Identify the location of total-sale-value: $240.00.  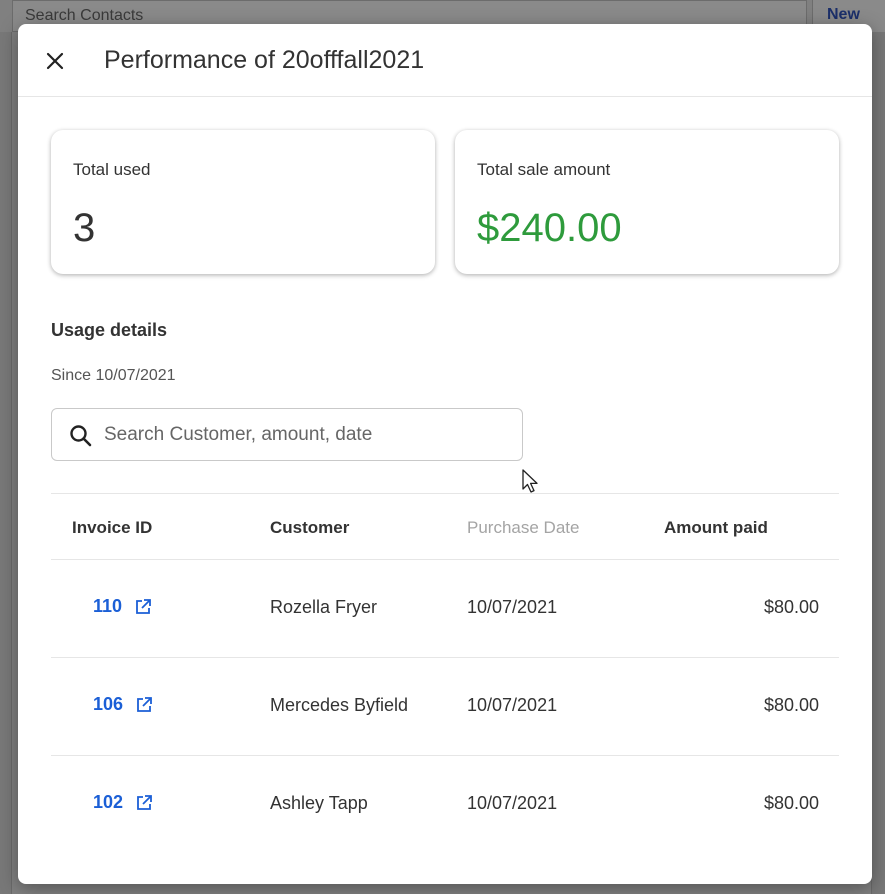
(549, 228).